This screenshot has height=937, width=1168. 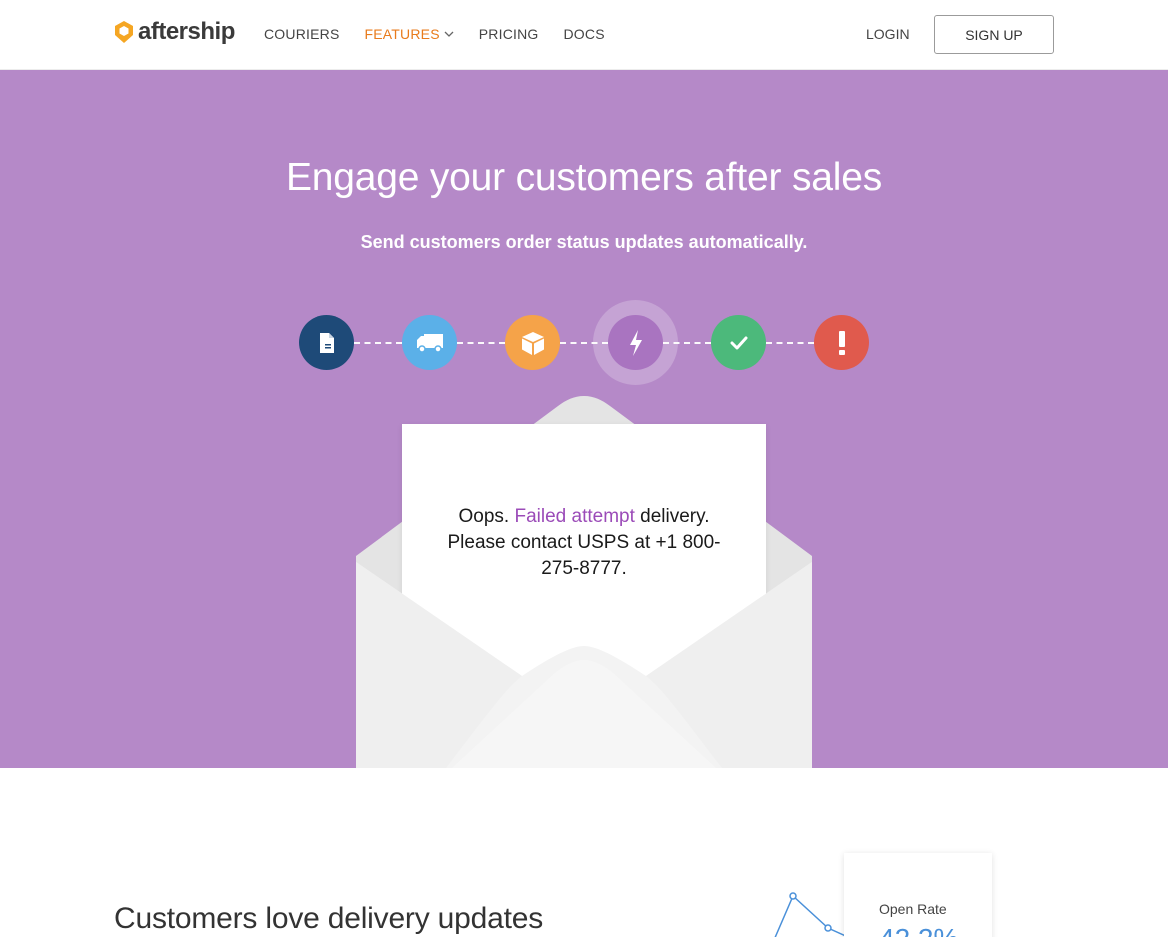 What do you see at coordinates (329, 918) in the screenshot?
I see `section-title: Customers love delivery updates` at bounding box center [329, 918].